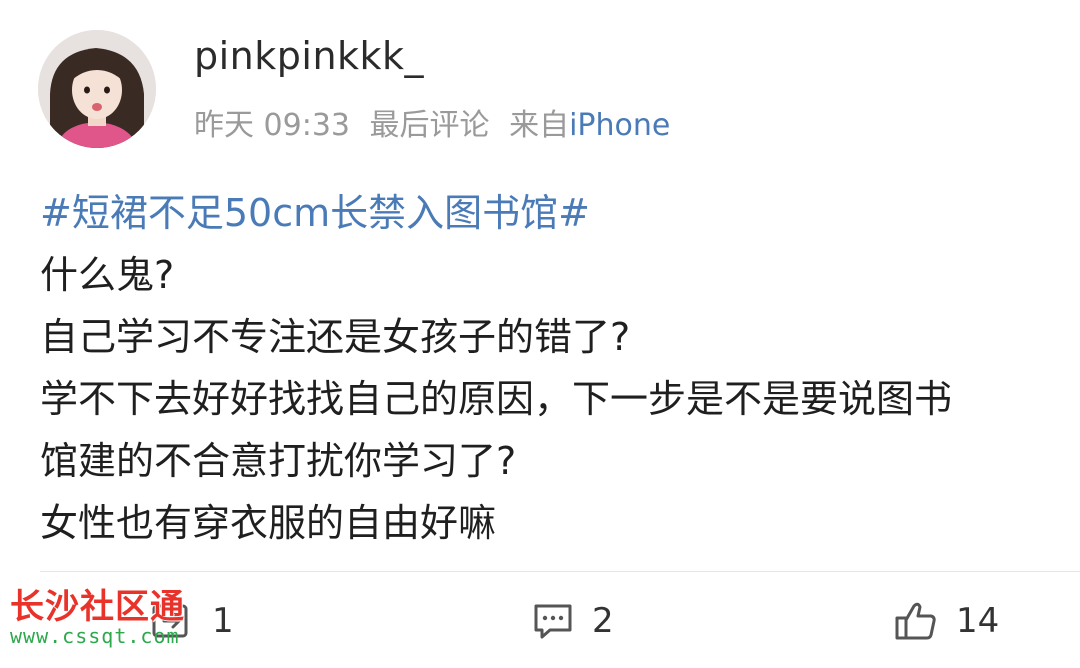 This screenshot has width=1080, height=668. I want to click on comment-count: 2, so click(603, 621).